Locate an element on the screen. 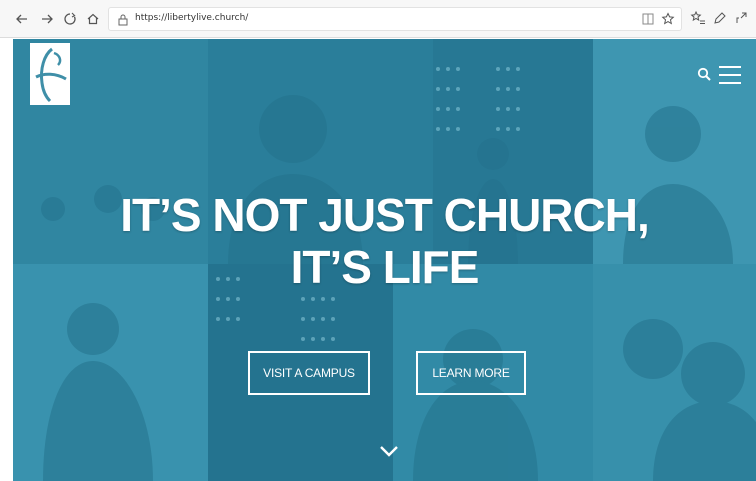 The width and height of the screenshot is (756, 481). reading-view-icon is located at coordinates (648, 19).